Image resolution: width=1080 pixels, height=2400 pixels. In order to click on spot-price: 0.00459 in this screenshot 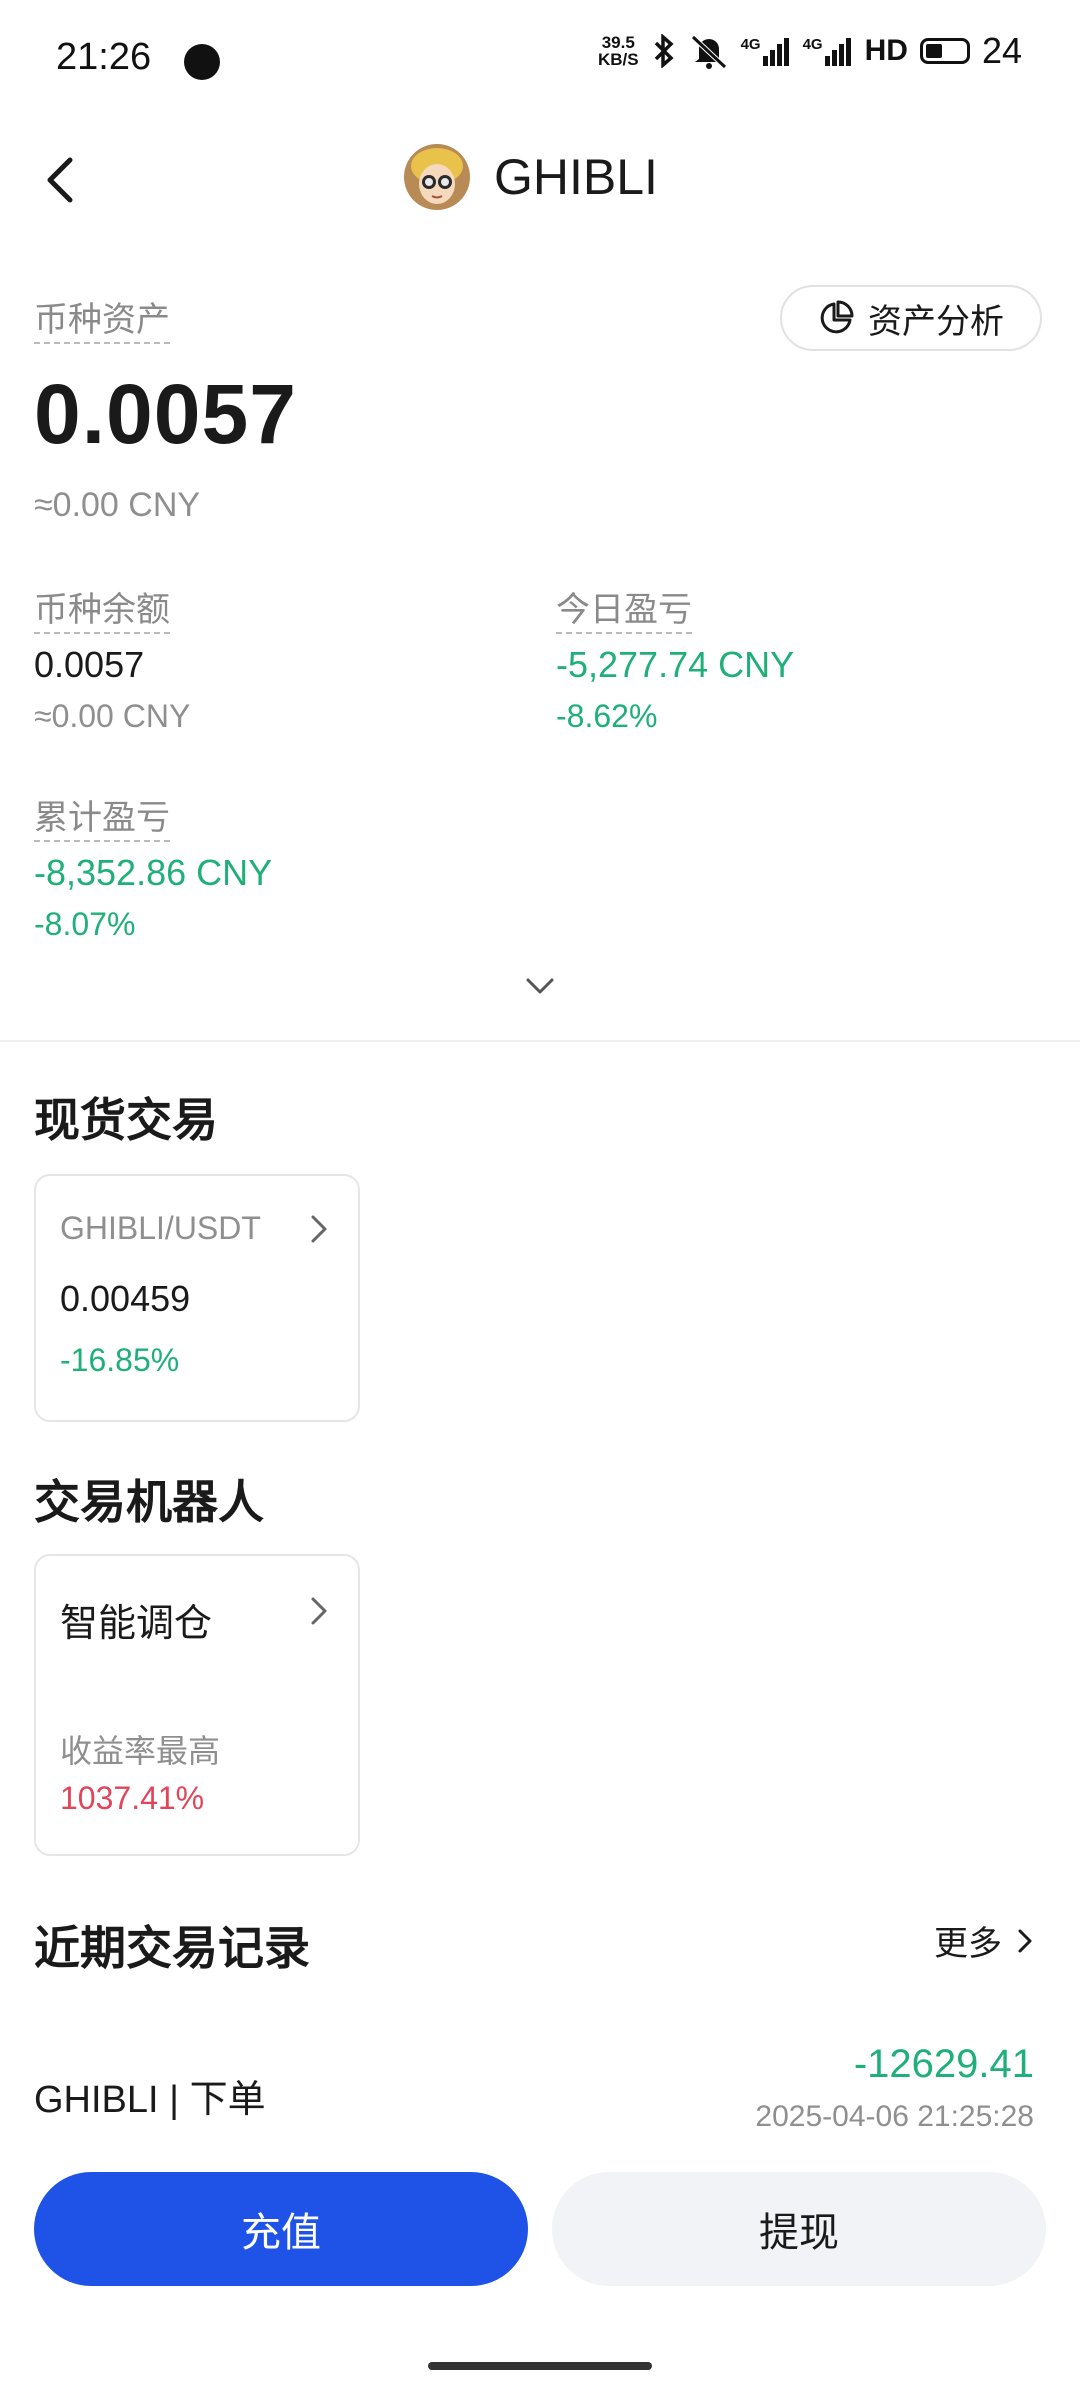, I will do `click(125, 1298)`.